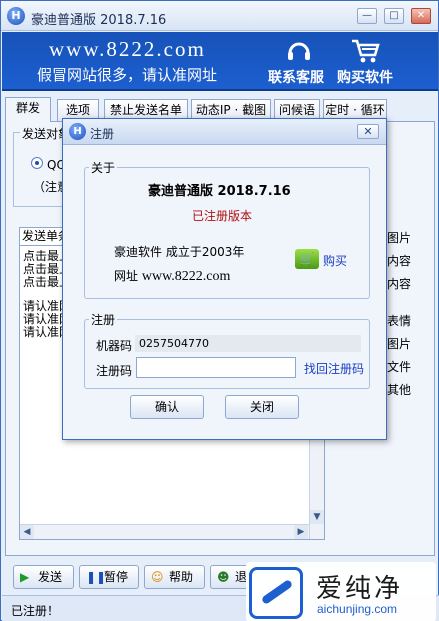 The width and height of the screenshot is (439, 621). What do you see at coordinates (27, 532) in the screenshot?
I see `scroll-left-icon: ◀` at bounding box center [27, 532].